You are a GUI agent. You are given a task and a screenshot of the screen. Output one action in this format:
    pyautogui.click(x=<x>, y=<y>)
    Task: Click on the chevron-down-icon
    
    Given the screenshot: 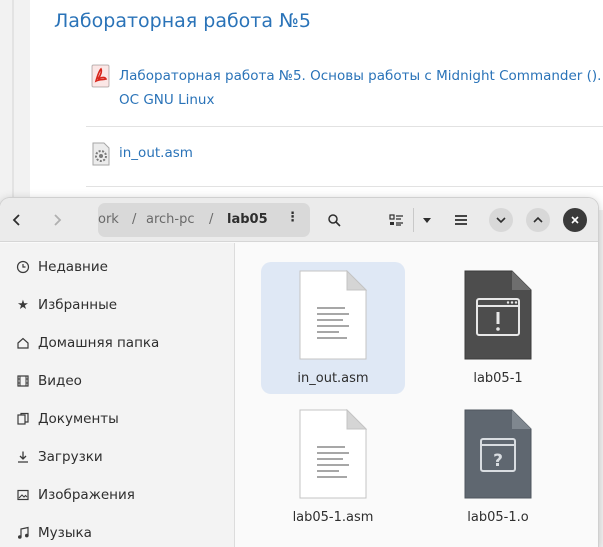 What is the action you would take?
    pyautogui.click(x=501, y=220)
    